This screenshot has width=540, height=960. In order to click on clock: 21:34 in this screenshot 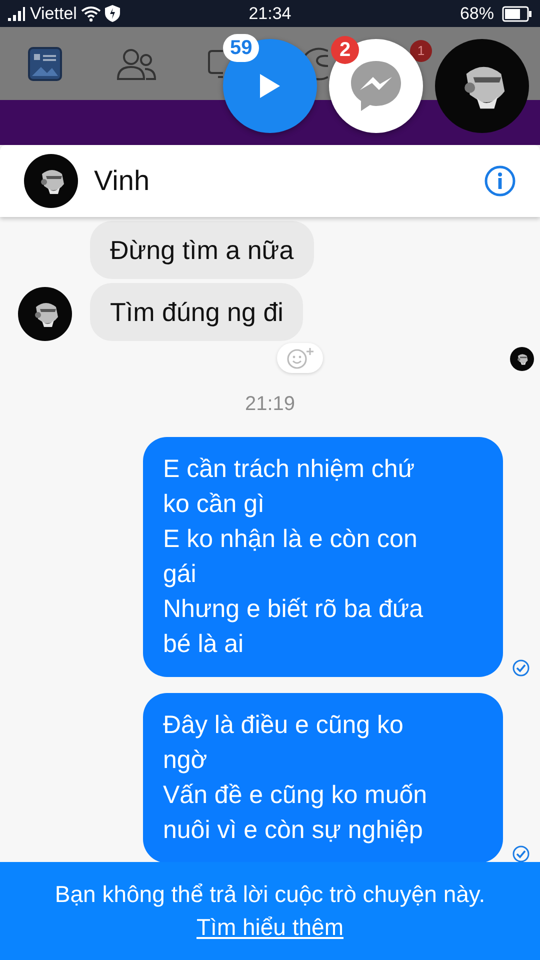, I will do `click(270, 13)`.